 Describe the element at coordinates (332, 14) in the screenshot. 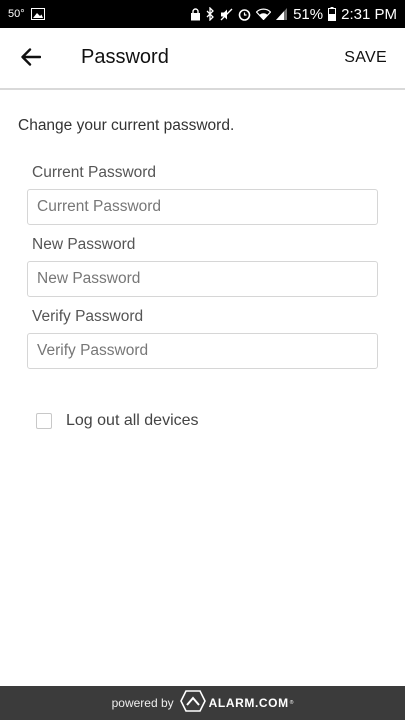

I see `battery-icon` at that location.